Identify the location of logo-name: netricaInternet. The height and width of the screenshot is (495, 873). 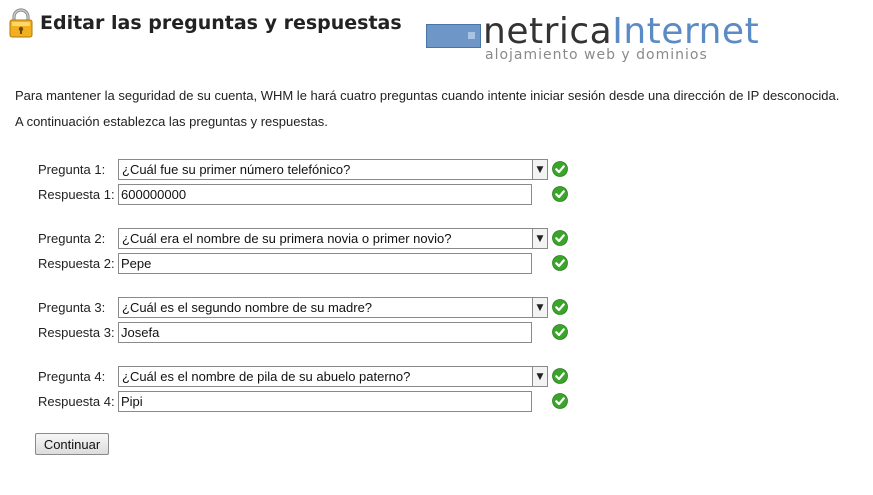
(621, 32).